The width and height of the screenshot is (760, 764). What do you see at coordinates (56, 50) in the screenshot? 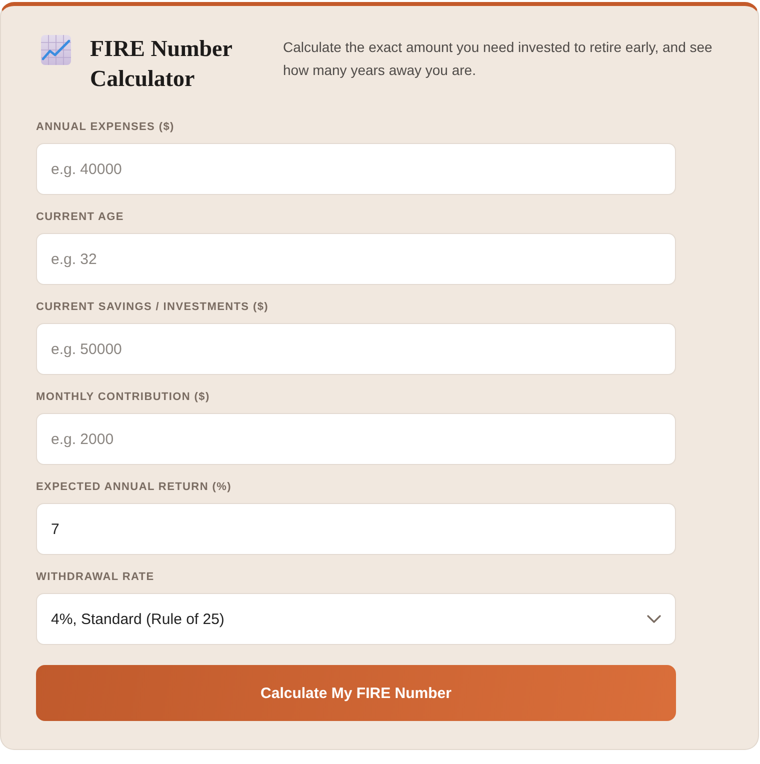
I see `chart-icon` at bounding box center [56, 50].